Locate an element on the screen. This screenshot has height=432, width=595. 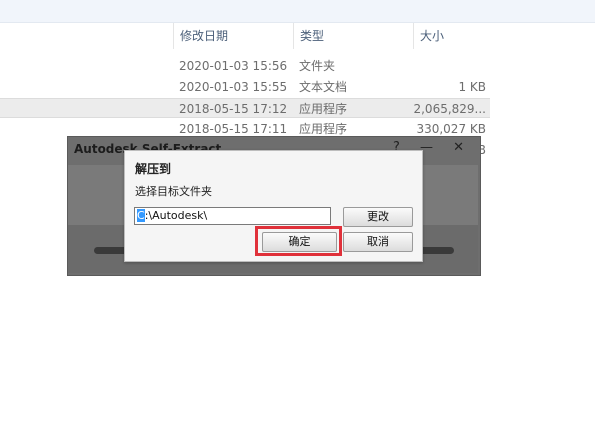
change-button: 更改 is located at coordinates (378, 217).